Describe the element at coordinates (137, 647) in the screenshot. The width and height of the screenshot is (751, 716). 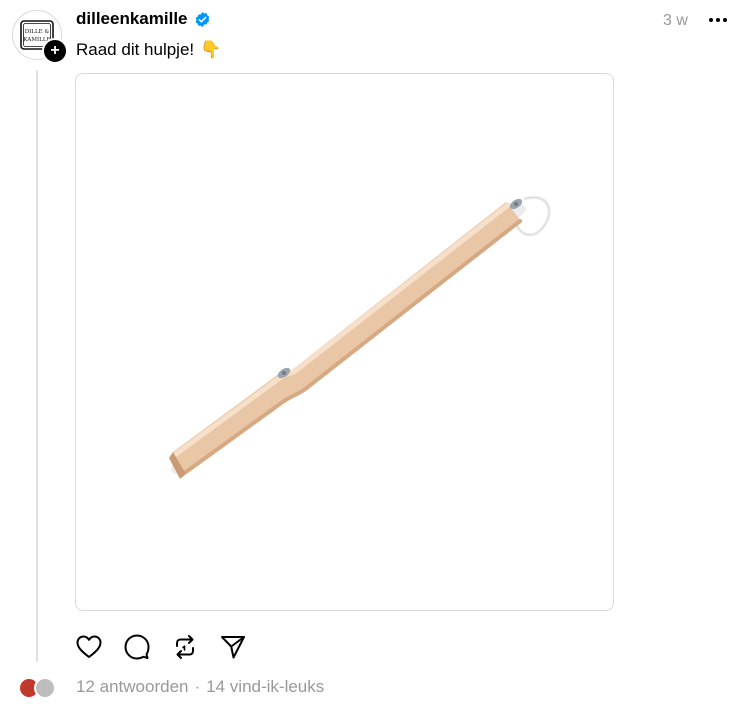
I see `comment-icon` at that location.